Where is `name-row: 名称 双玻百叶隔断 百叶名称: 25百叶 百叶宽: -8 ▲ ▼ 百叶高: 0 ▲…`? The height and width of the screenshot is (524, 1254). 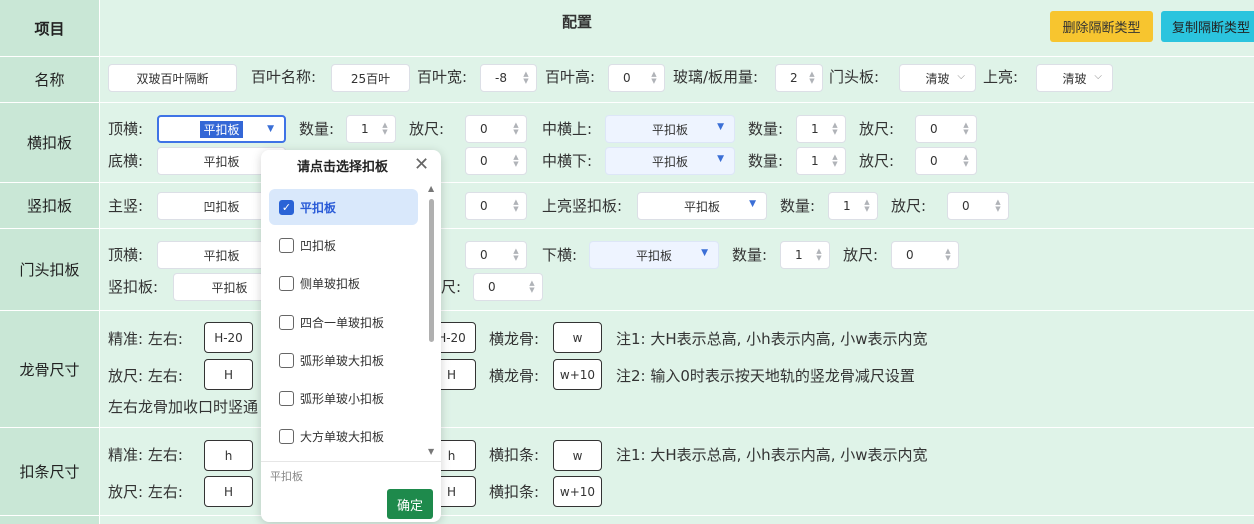
name-row: 名称 双玻百叶隔断 百叶名称: 25百叶 百叶宽: -8 ▲ ▼ 百叶高: 0 ▲… is located at coordinates (627, 79).